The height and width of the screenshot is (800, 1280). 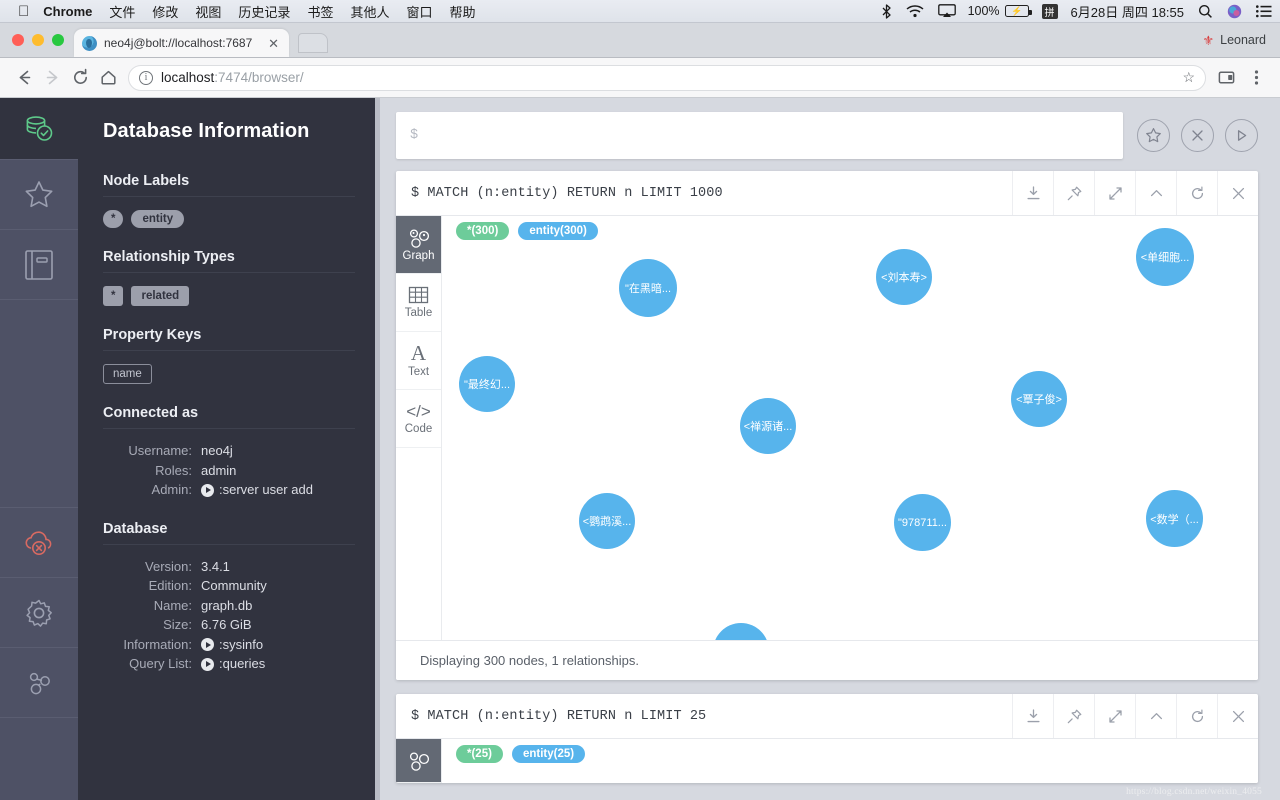 I want to click on home-icon, so click(x=108, y=78).